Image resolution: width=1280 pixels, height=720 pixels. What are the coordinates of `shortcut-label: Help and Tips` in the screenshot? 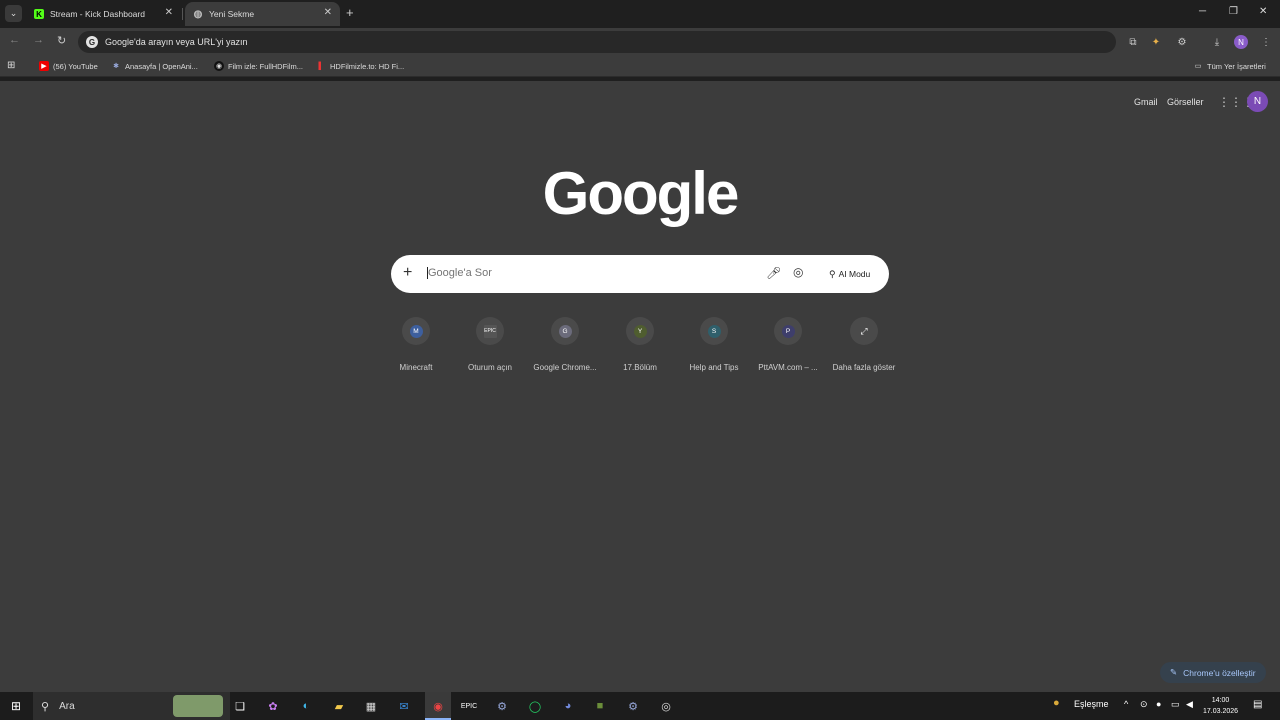 It's located at (714, 367).